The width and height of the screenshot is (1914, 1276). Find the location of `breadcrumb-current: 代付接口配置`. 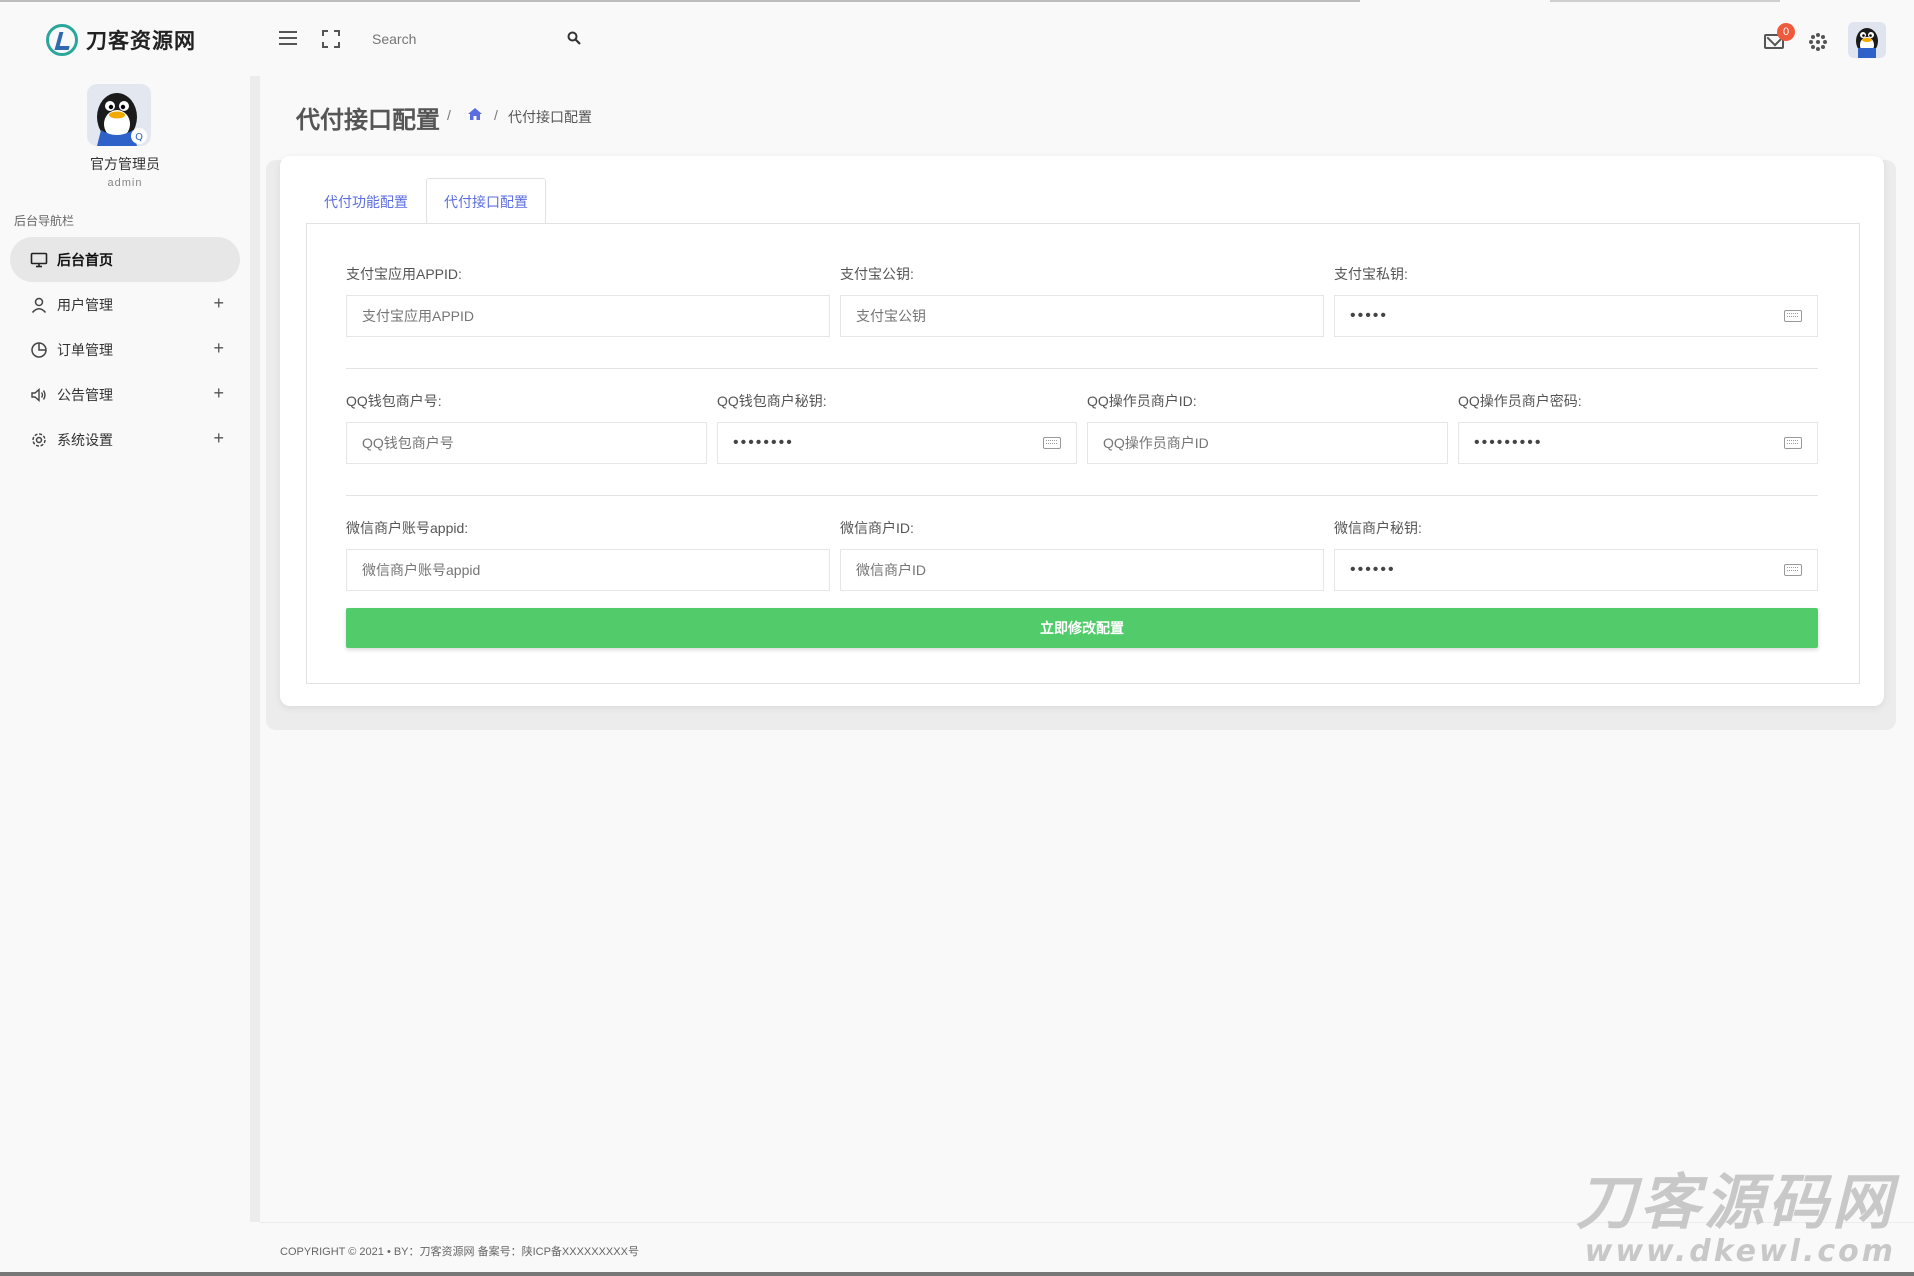

breadcrumb-current: 代付接口配置 is located at coordinates (550, 117).